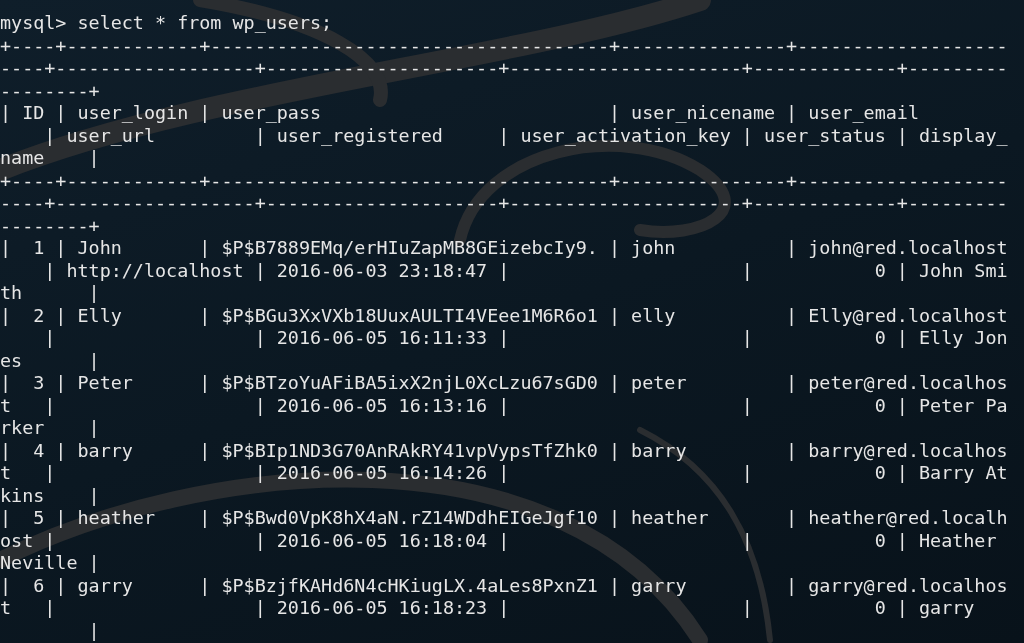  What do you see at coordinates (93, 630) in the screenshot?
I see `terminal-line: |` at bounding box center [93, 630].